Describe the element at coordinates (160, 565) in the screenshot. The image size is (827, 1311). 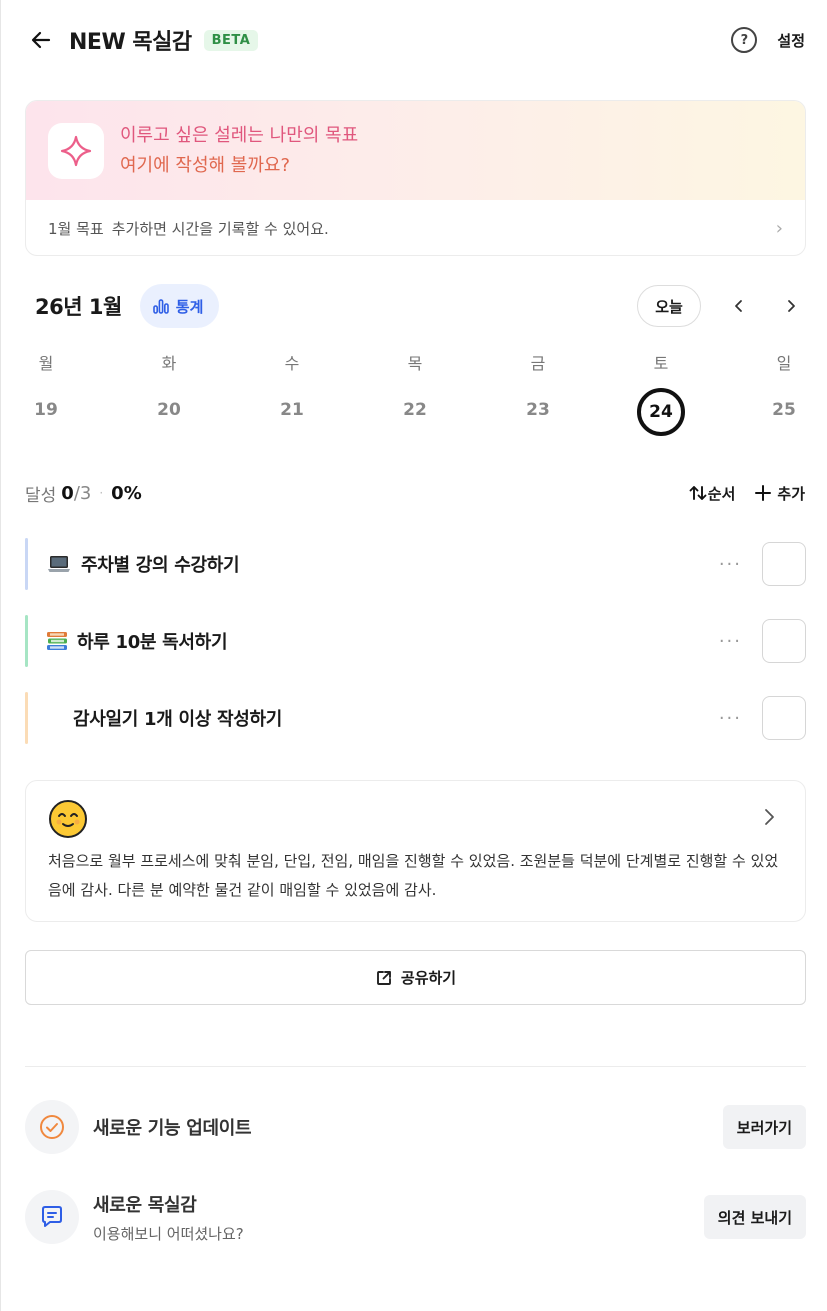
I see `task-name: 주차별 강의 수강하기` at that location.